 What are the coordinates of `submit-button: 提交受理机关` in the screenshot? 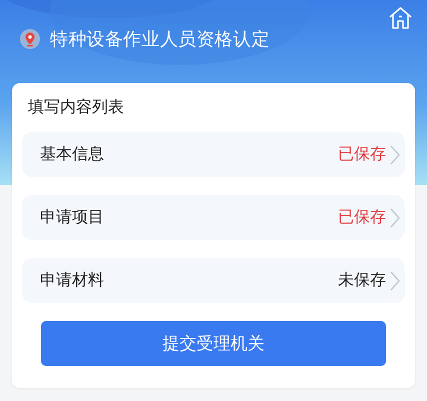 It's located at (213, 343).